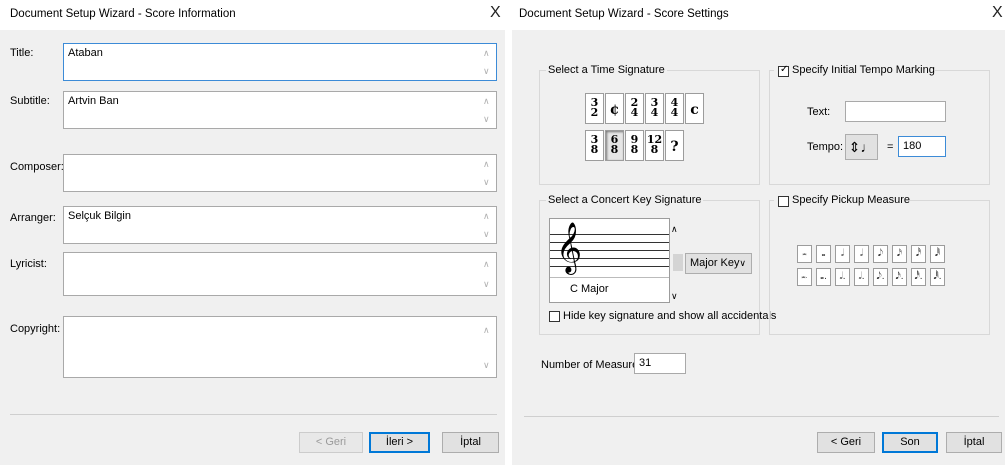 This screenshot has width=1005, height=465. I want to click on pickup-dotted-sixteenth: 𝅘𝅥𝅯., so click(899, 277).